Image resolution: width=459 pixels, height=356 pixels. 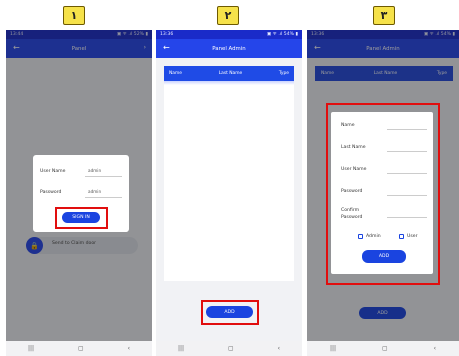 What do you see at coordinates (228, 15) in the screenshot?
I see `step-badge-2: ٢` at bounding box center [228, 15].